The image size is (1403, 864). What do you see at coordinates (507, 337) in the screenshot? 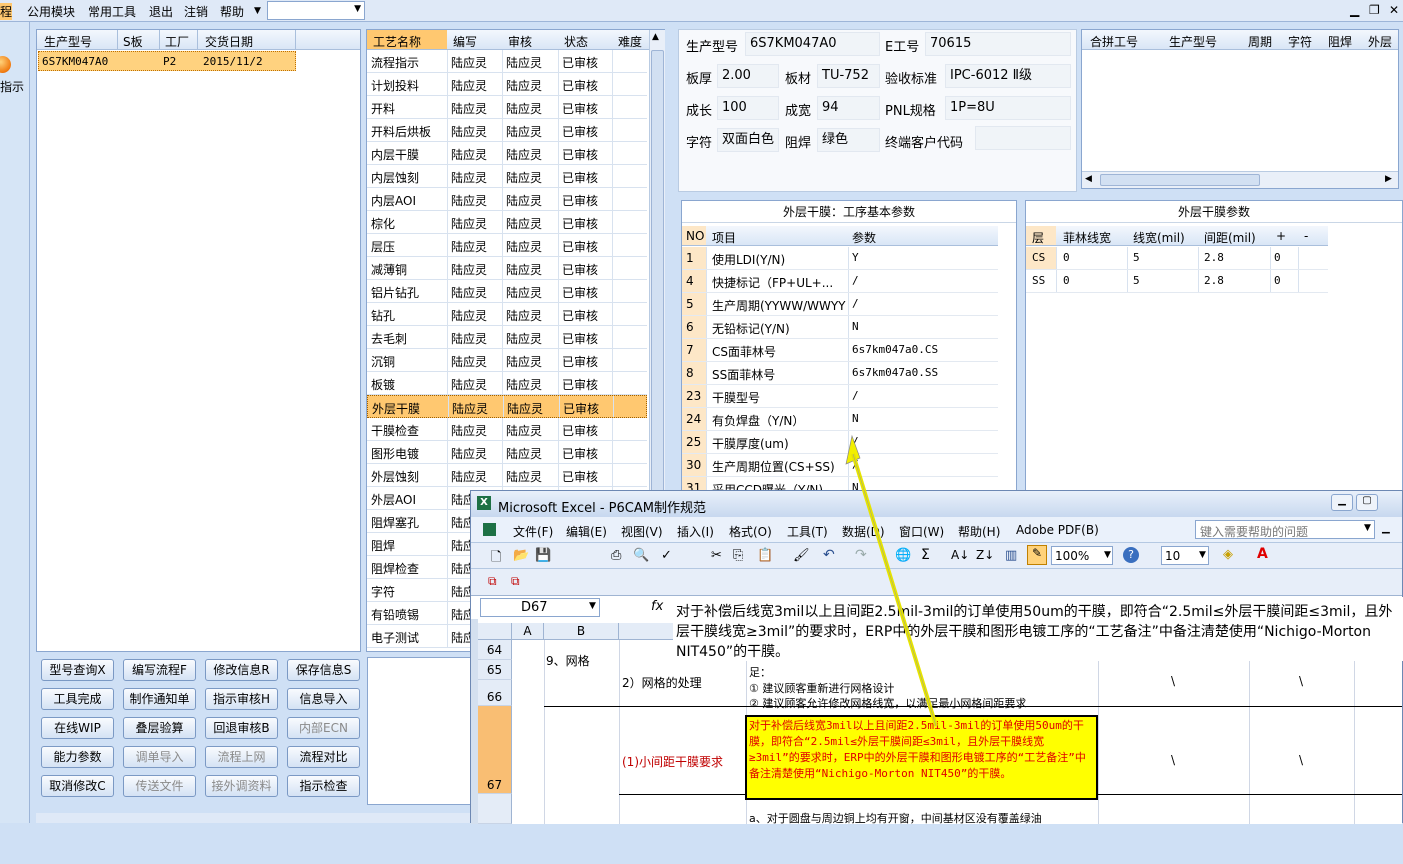
I see `process-row: 去毛刺 陆应灵 陆应灵 已审核` at bounding box center [507, 337].